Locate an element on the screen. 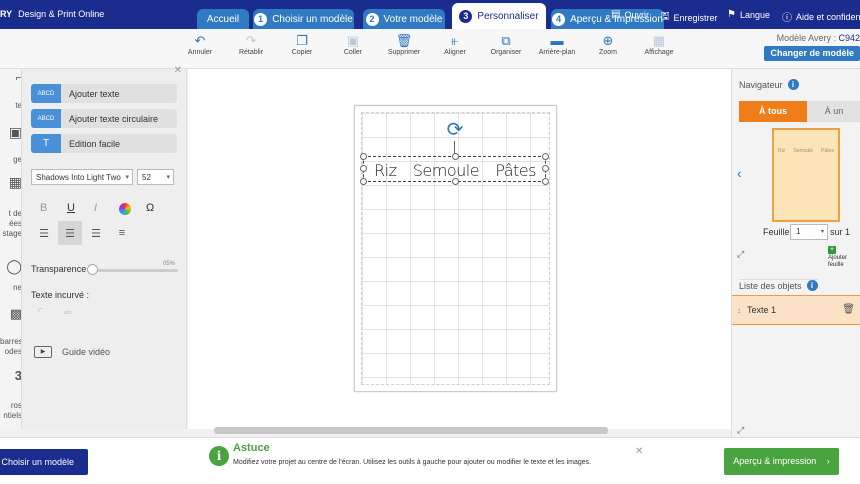  add-curved-text-button: ABCD Ajouter texte circulaire is located at coordinates (104, 118).